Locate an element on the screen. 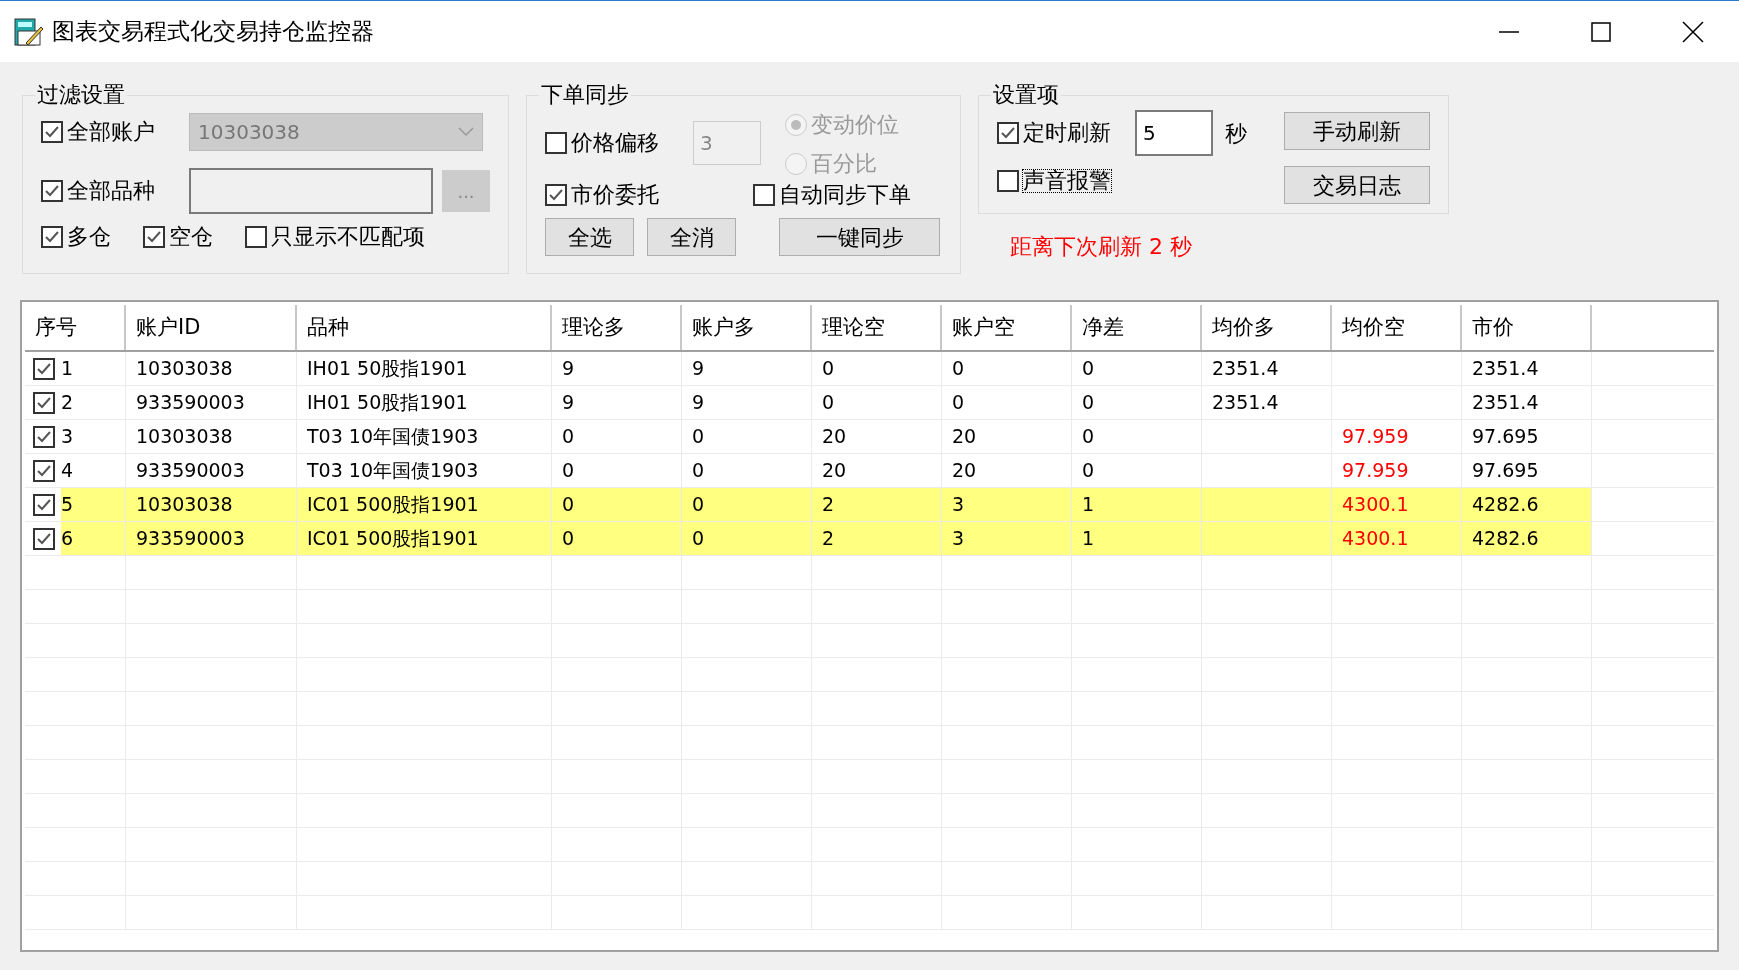 The height and width of the screenshot is (970, 1739). column-header: 账户空 is located at coordinates (1007, 327).